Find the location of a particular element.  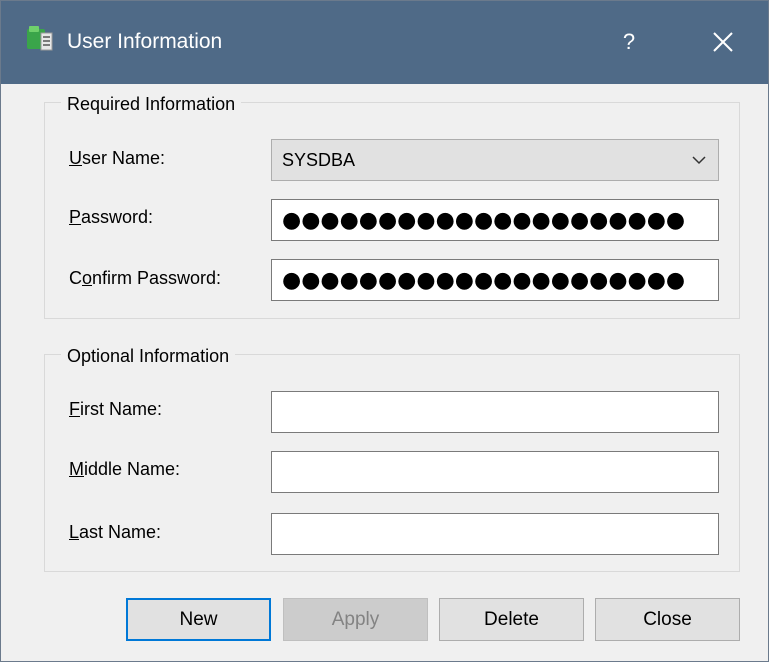

window-title: User Information is located at coordinates (145, 41).